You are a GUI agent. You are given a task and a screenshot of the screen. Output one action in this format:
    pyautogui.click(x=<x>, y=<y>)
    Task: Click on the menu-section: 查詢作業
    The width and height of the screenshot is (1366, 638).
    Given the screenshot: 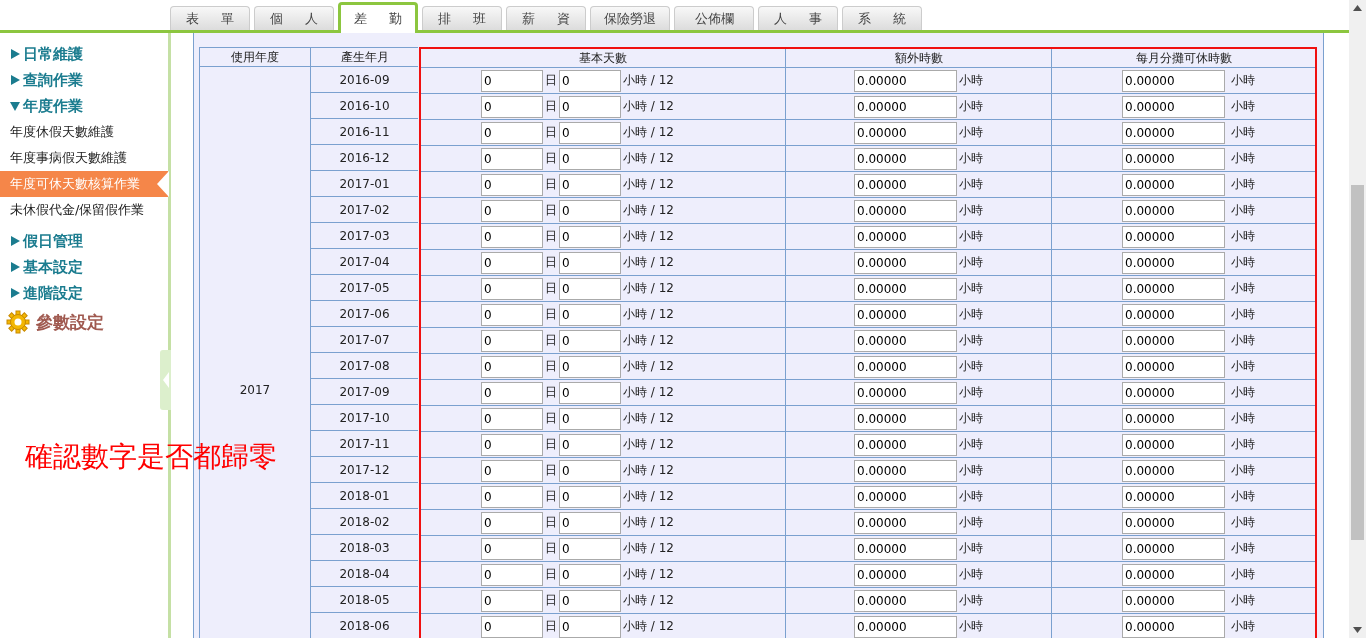 What is the action you would take?
    pyautogui.click(x=84, y=80)
    